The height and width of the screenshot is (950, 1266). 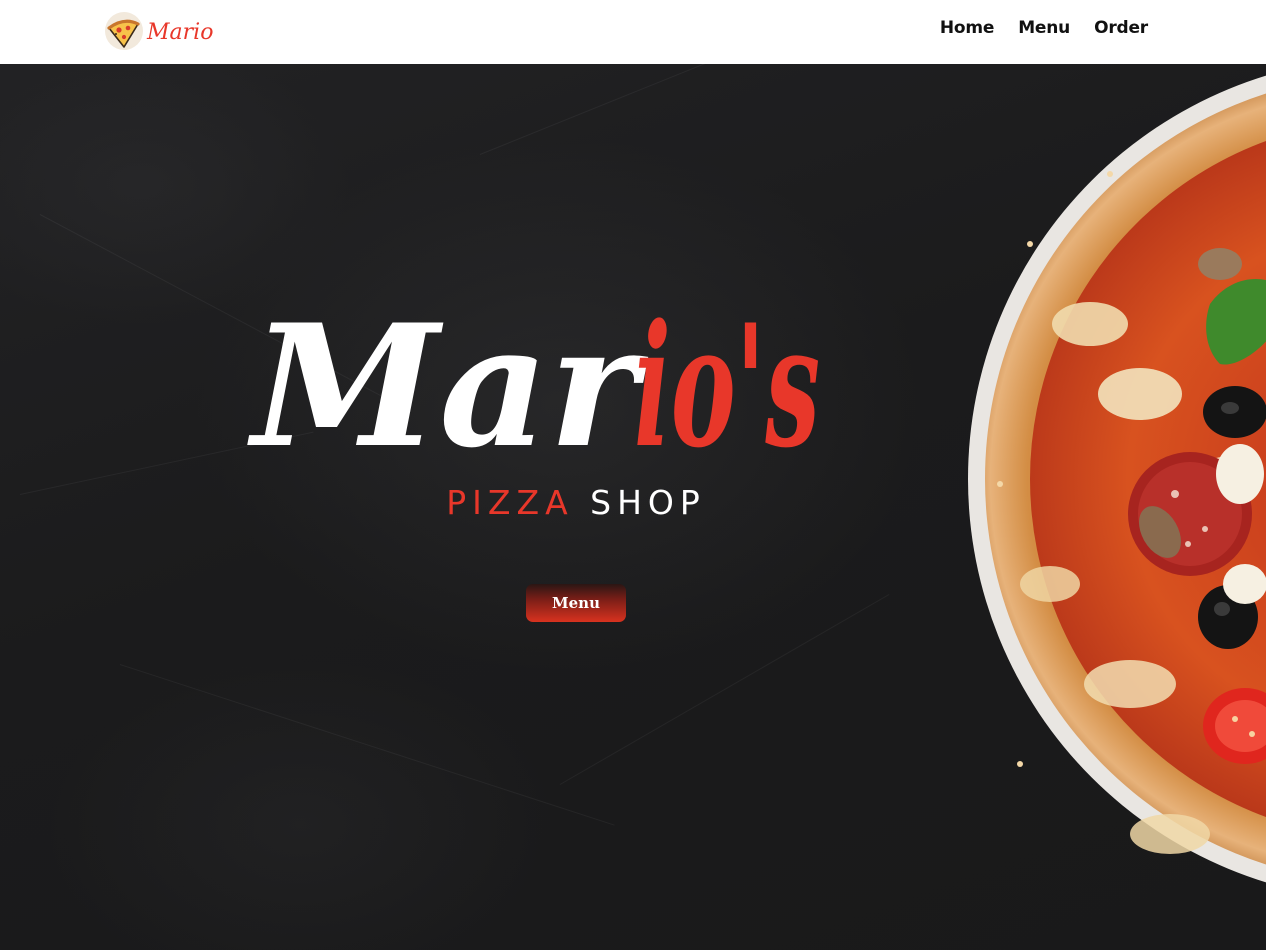 I want to click on hero-brand-title: Mar io's, so click(x=533, y=383).